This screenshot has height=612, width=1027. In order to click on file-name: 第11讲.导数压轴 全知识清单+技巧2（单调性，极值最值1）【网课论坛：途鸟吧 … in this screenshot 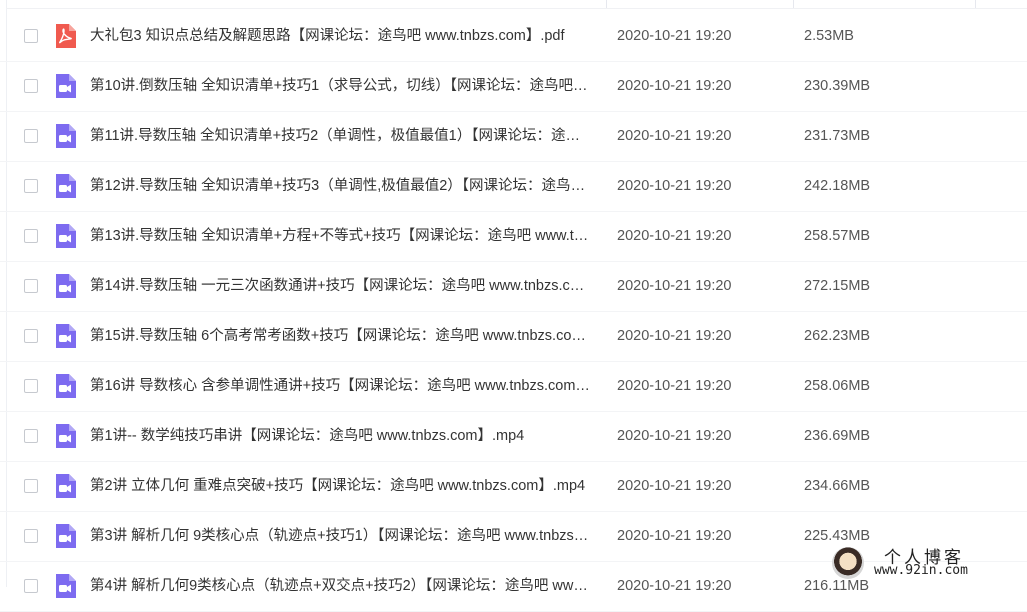, I will do `click(340, 136)`.